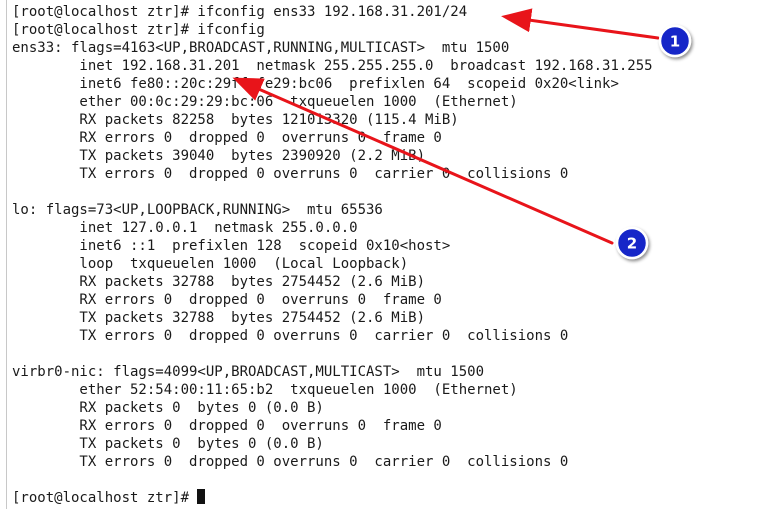 This screenshot has width=781, height=509. I want to click on badge-1-label: 1, so click(675, 42).